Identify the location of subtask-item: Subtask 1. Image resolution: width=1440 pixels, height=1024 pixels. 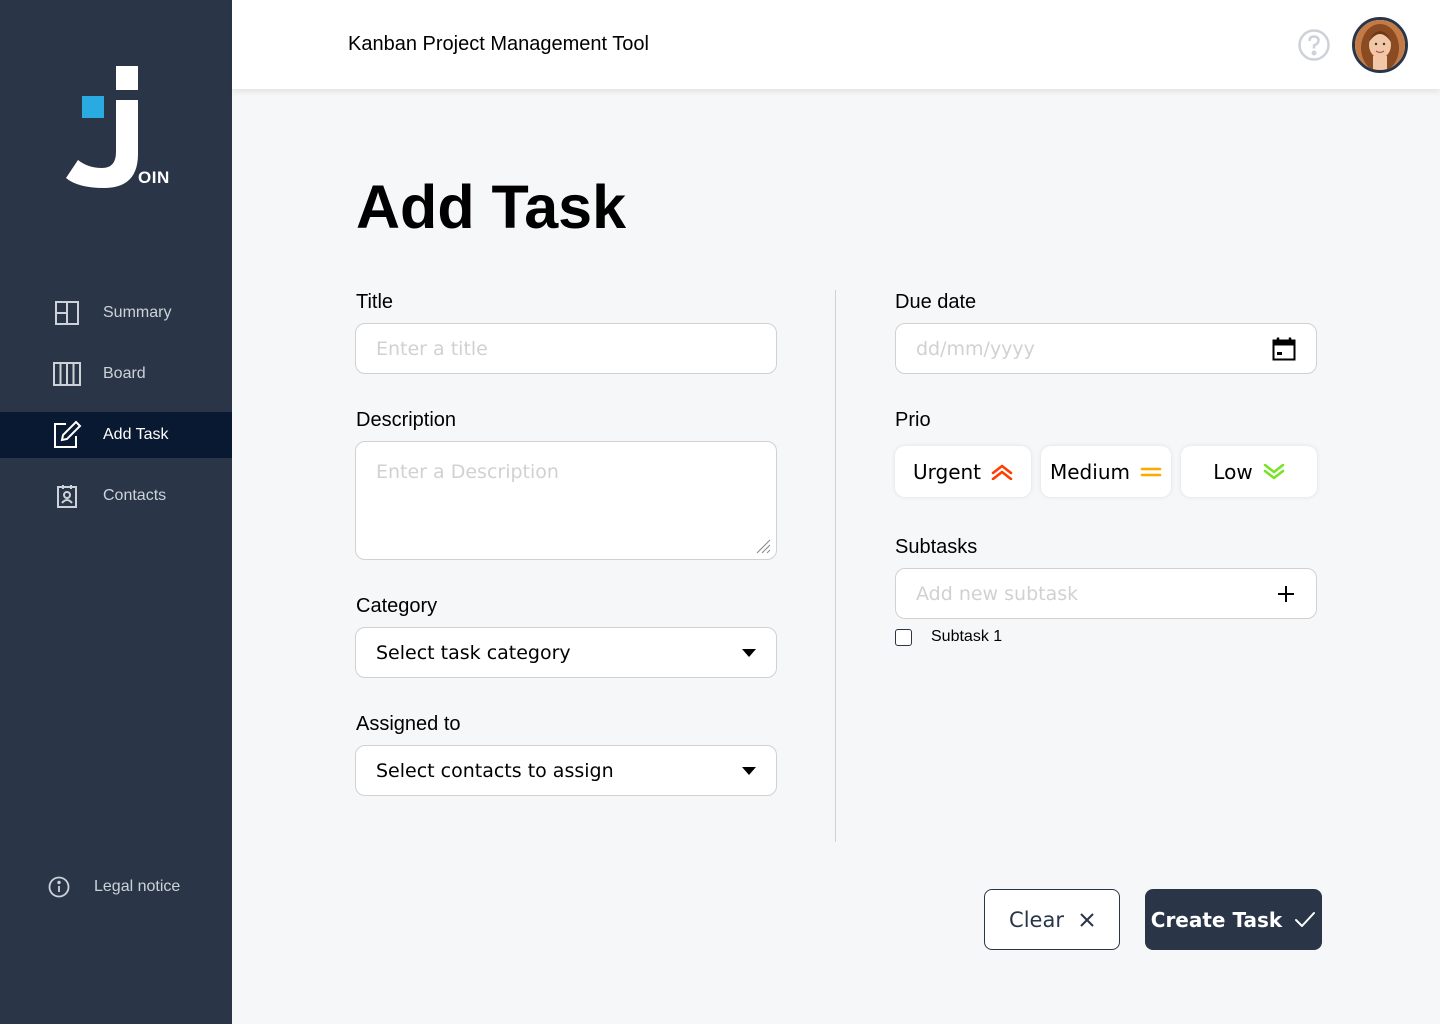
(948, 637).